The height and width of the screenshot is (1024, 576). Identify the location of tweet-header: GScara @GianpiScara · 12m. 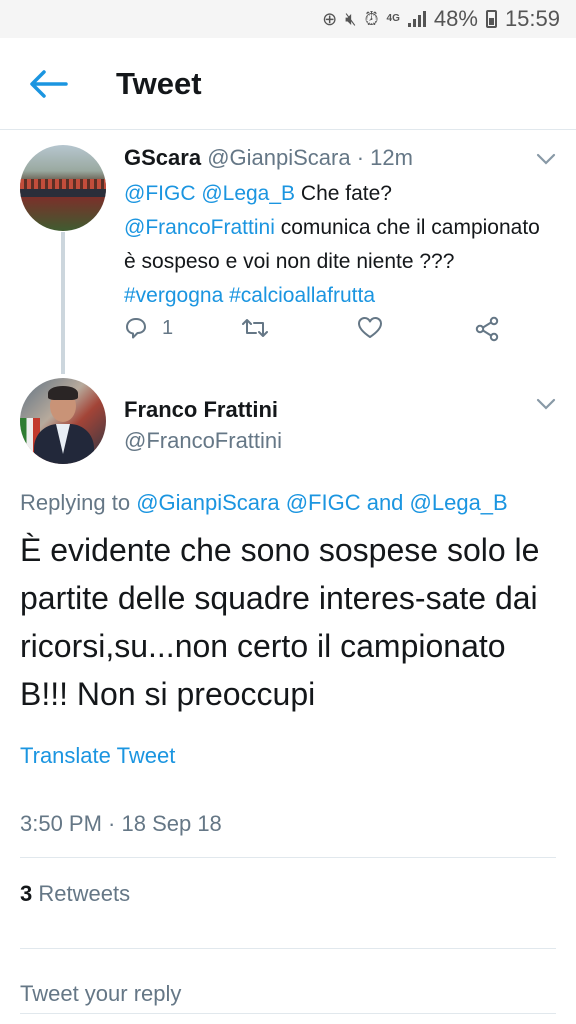
(268, 158).